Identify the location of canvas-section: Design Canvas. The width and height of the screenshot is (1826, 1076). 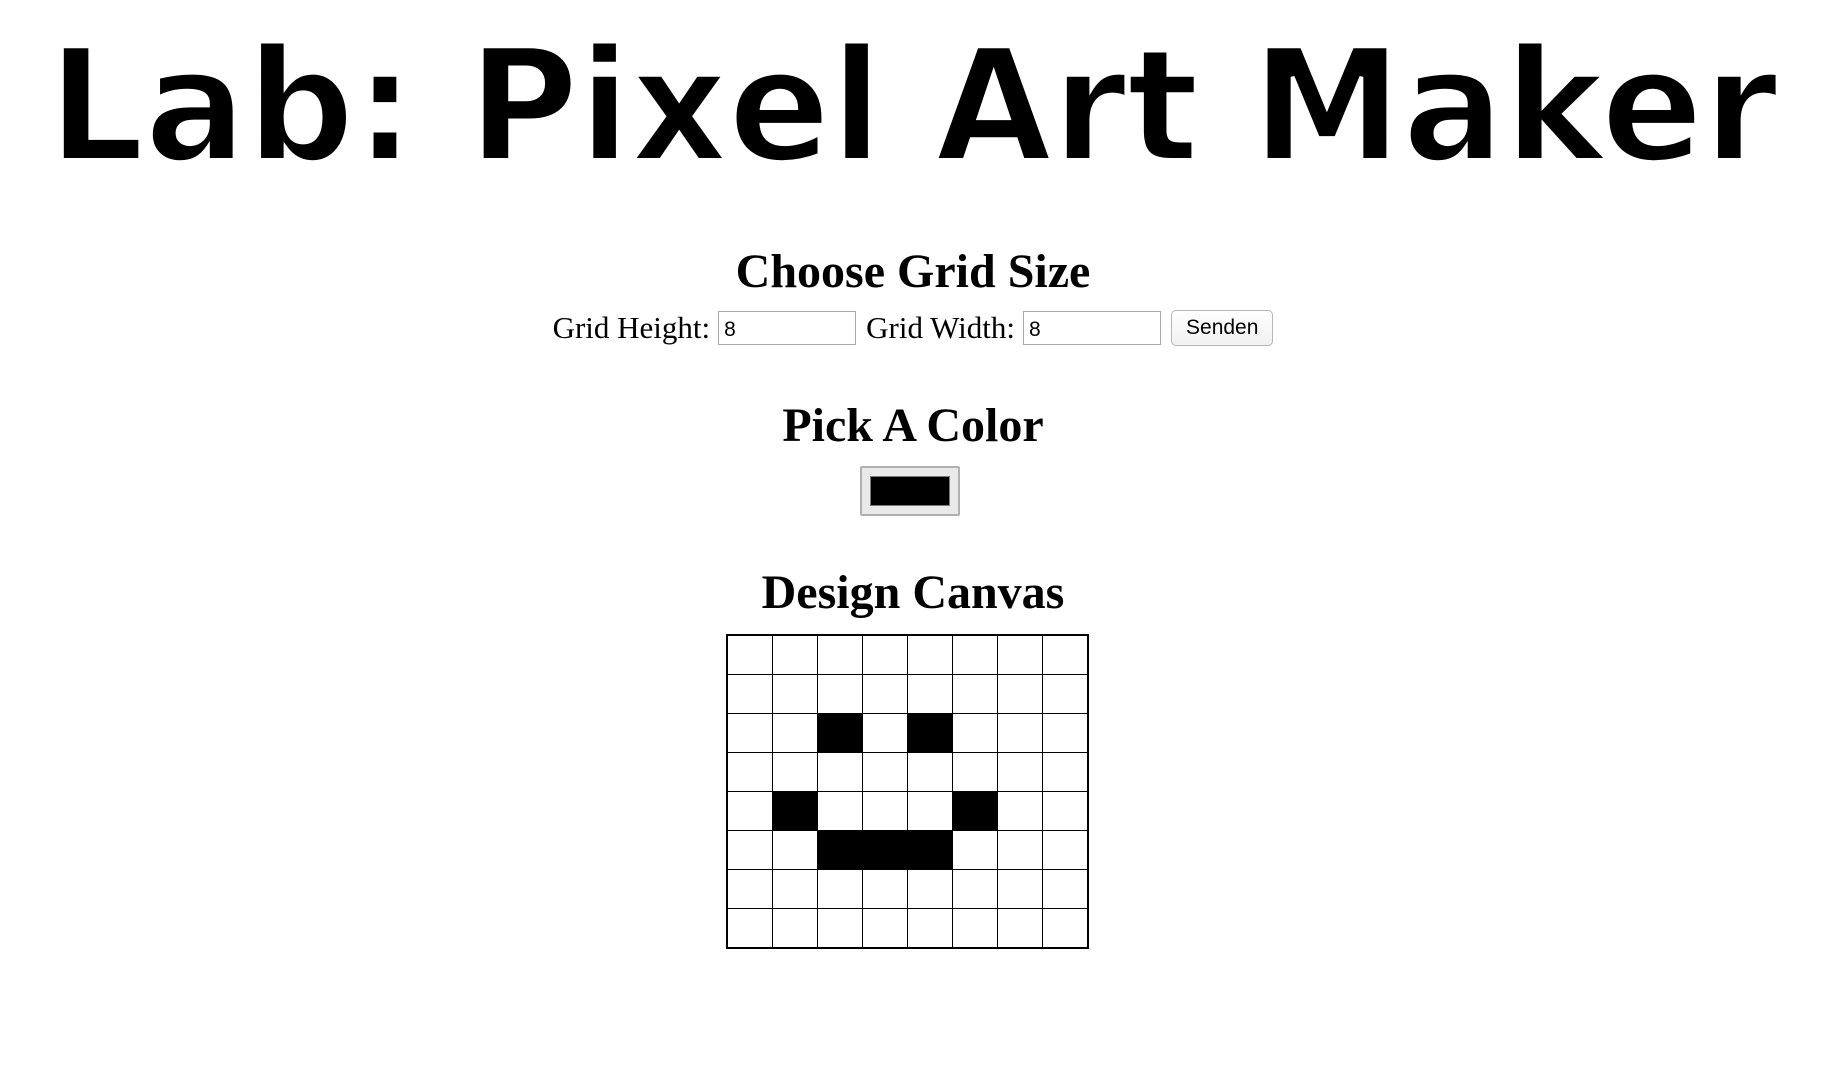
(913, 593).